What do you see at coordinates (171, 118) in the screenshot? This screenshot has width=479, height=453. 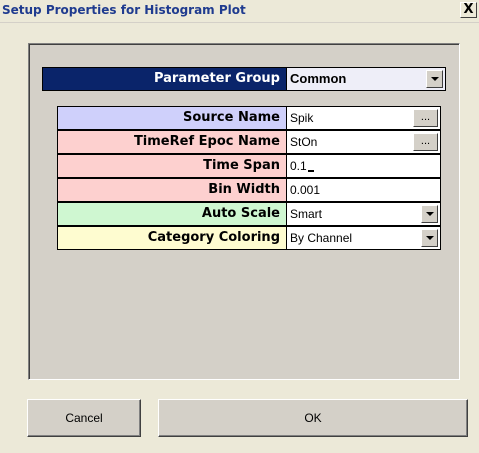 I see `property-label: Source Name` at bounding box center [171, 118].